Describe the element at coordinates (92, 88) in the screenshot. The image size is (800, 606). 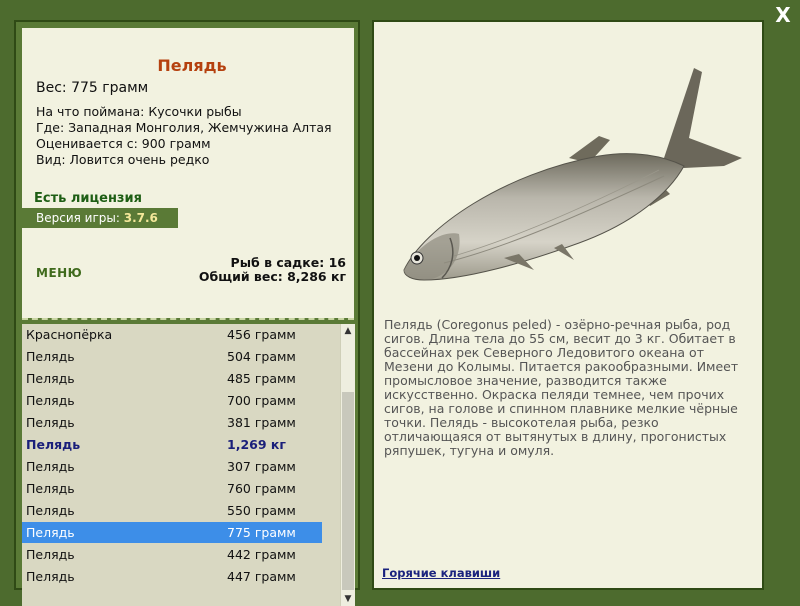
I see `fish-weight: Вес: 775 грамм` at that location.